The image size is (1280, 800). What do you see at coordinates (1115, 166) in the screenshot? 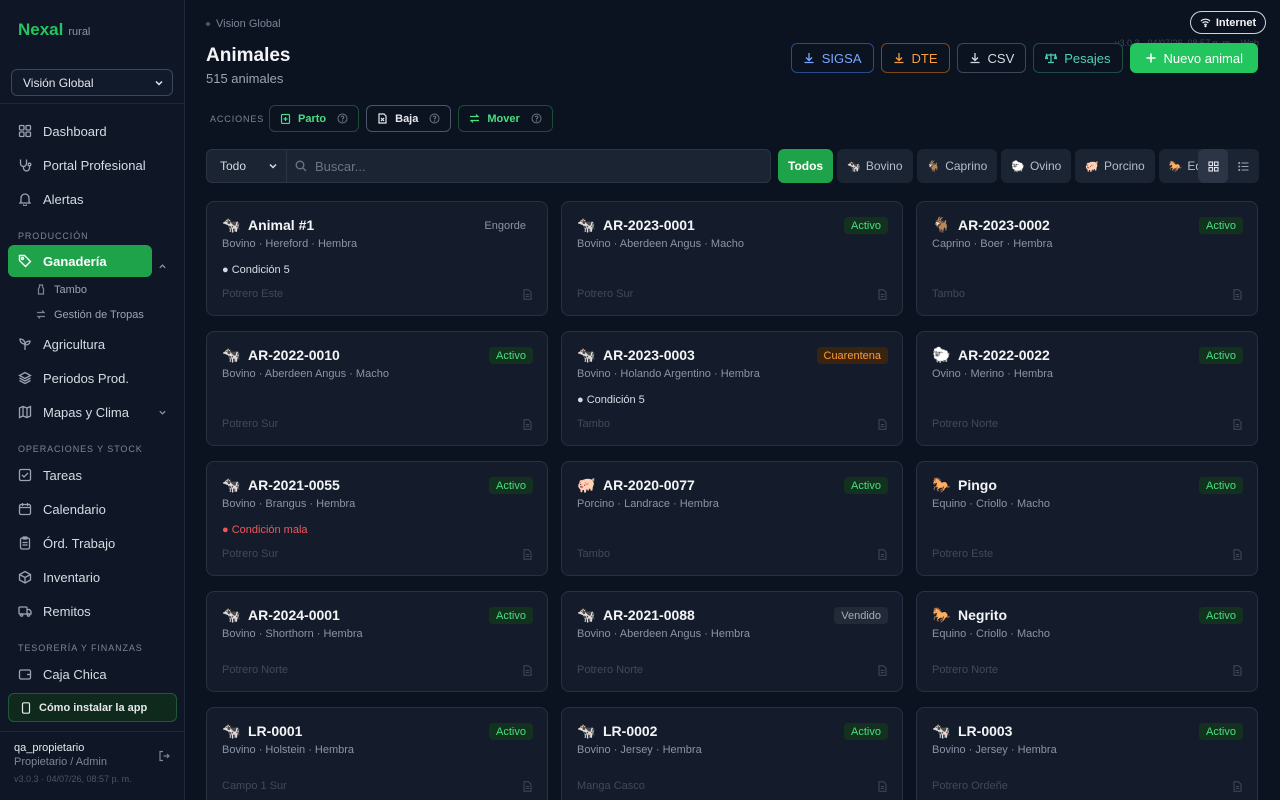
I see `species-chip-porcino: 🐖 Porcino` at bounding box center [1115, 166].